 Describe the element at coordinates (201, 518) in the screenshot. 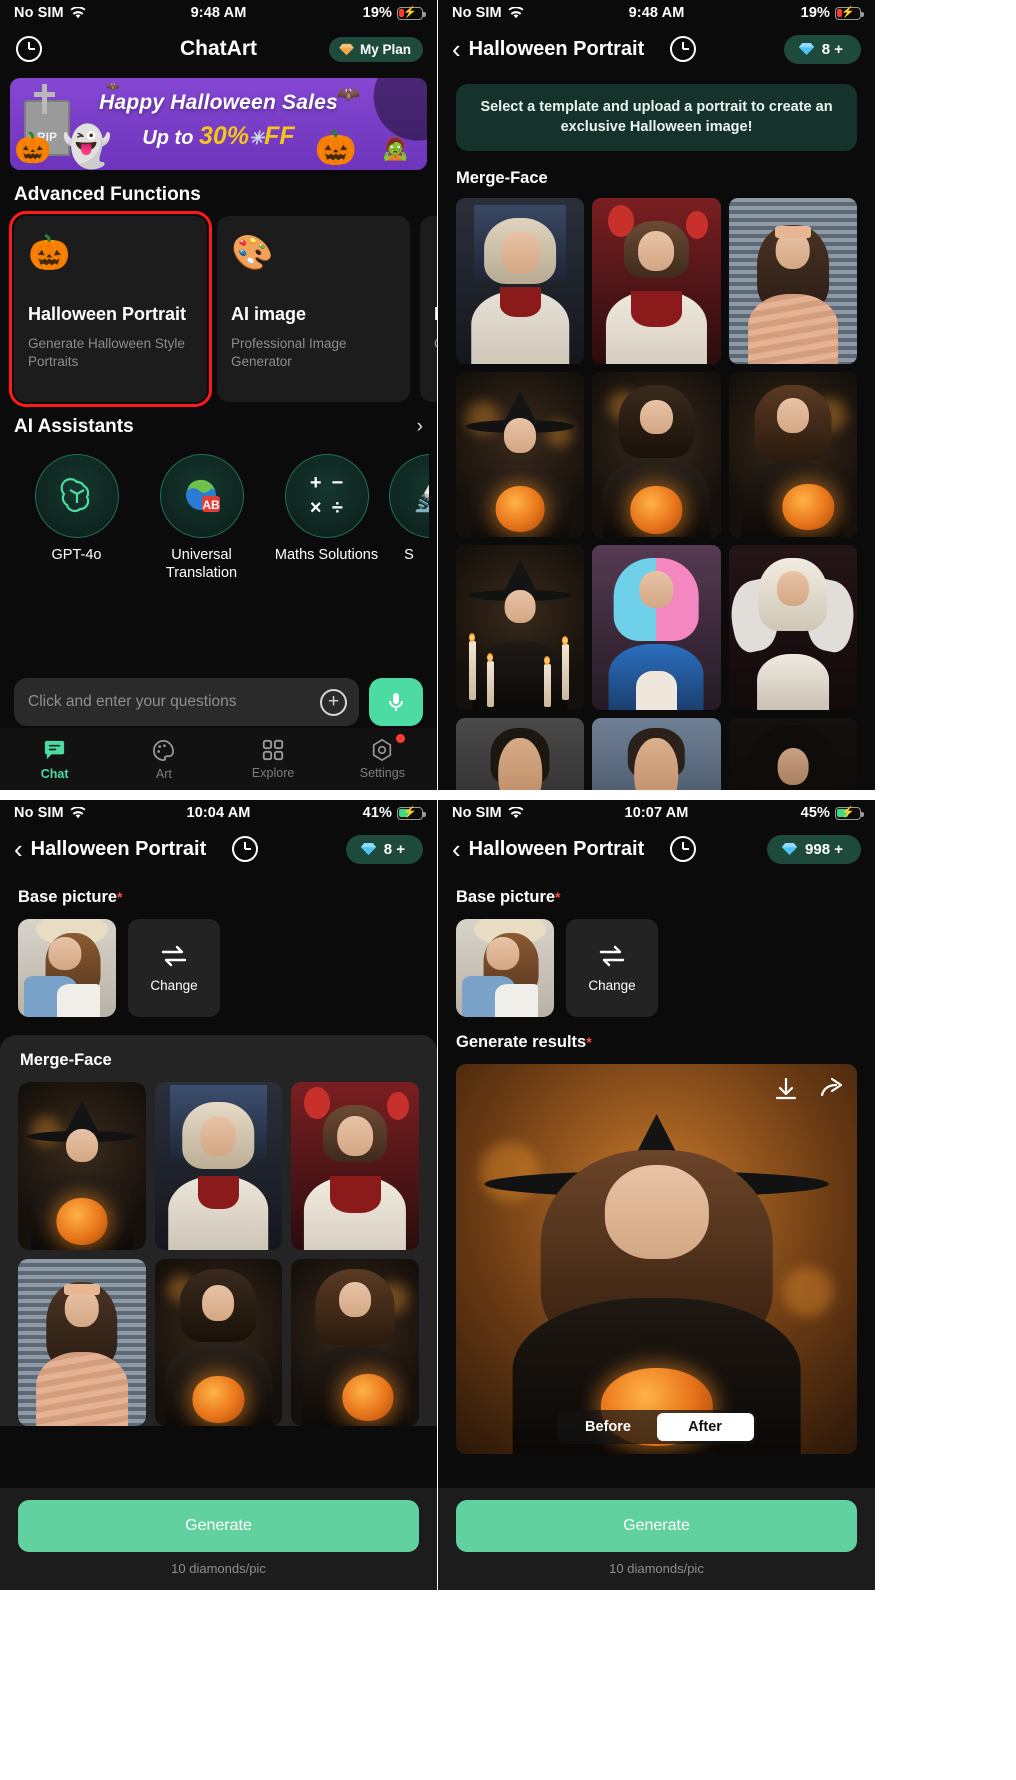

I see `assistant-universal-translation: AB Universal Translation` at that location.